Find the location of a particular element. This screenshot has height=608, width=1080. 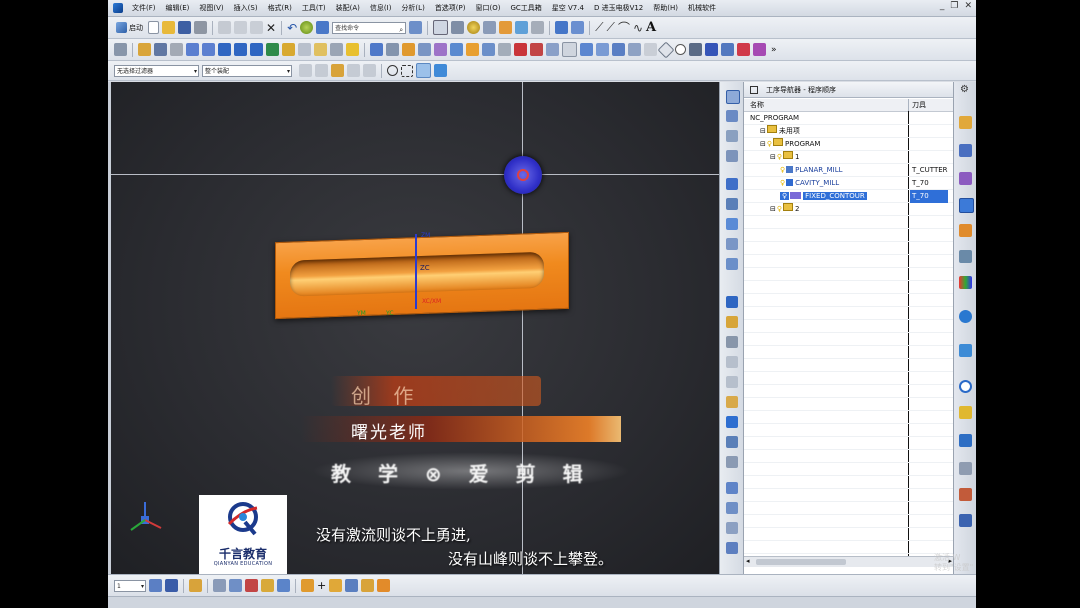

groove-icon is located at coordinates (520, 49).